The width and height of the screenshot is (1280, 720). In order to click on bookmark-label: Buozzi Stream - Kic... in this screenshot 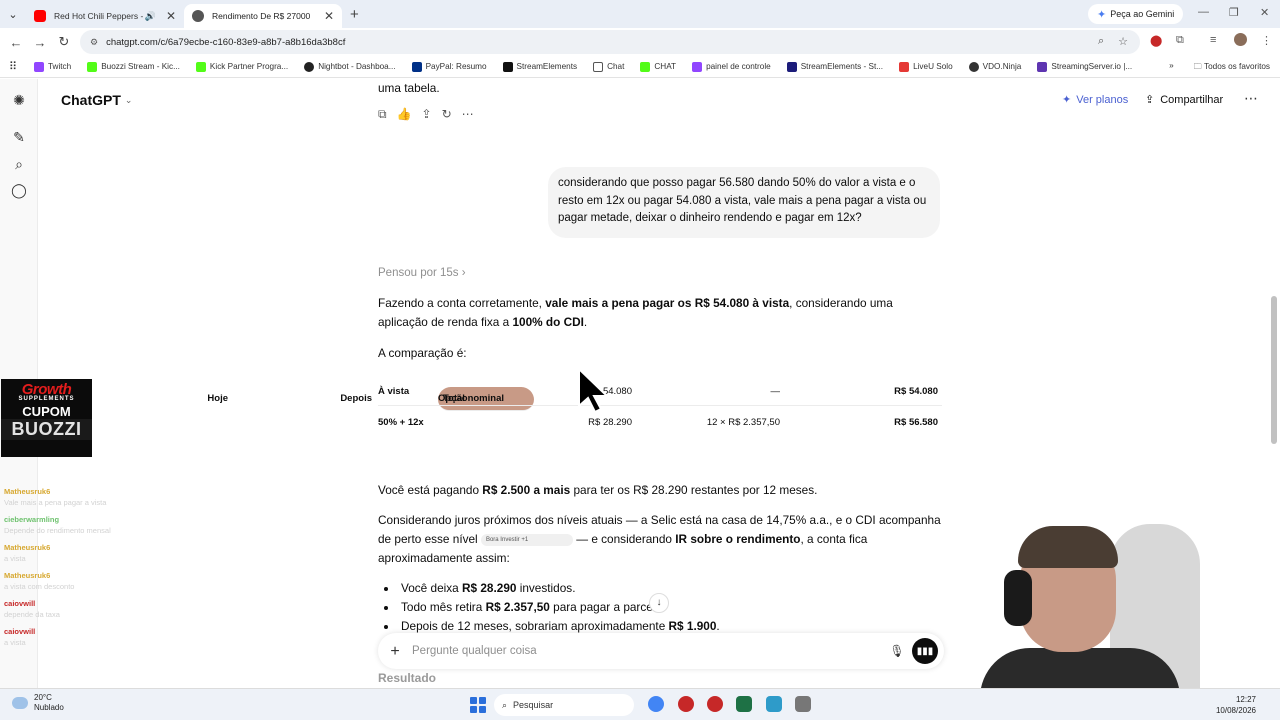, I will do `click(140, 66)`.